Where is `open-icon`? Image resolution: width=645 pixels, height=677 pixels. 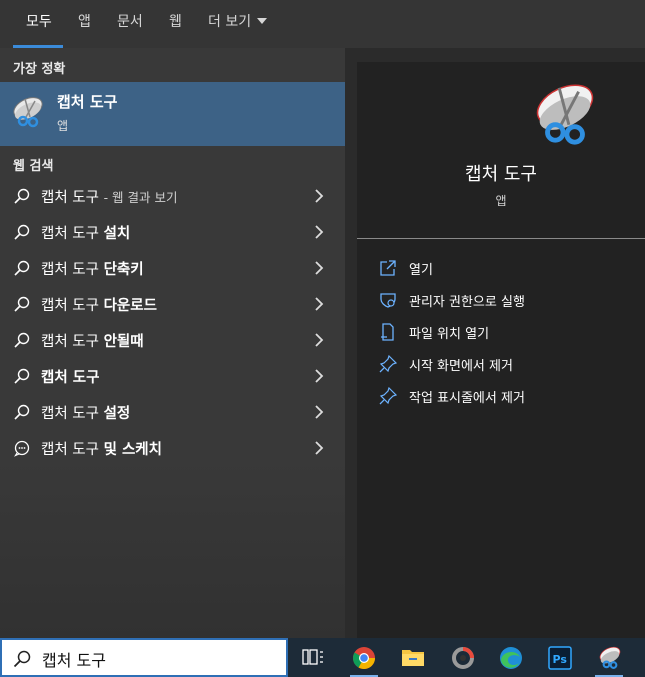
open-icon is located at coordinates (388, 268).